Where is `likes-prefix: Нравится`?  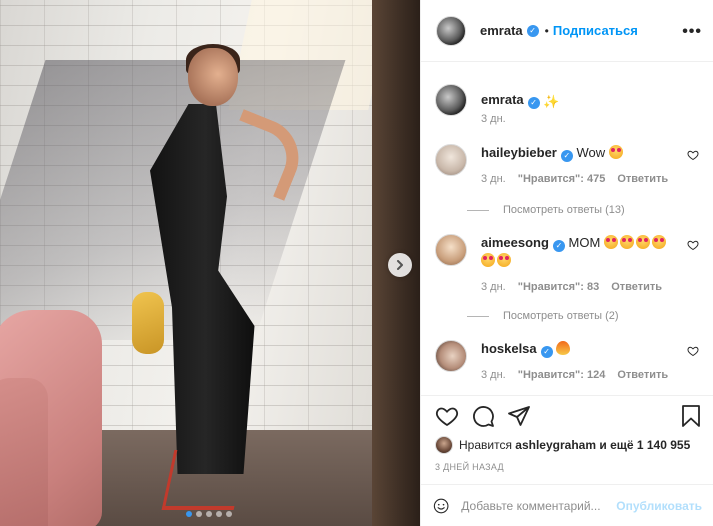
likes-prefix: Нравится is located at coordinates (485, 445).